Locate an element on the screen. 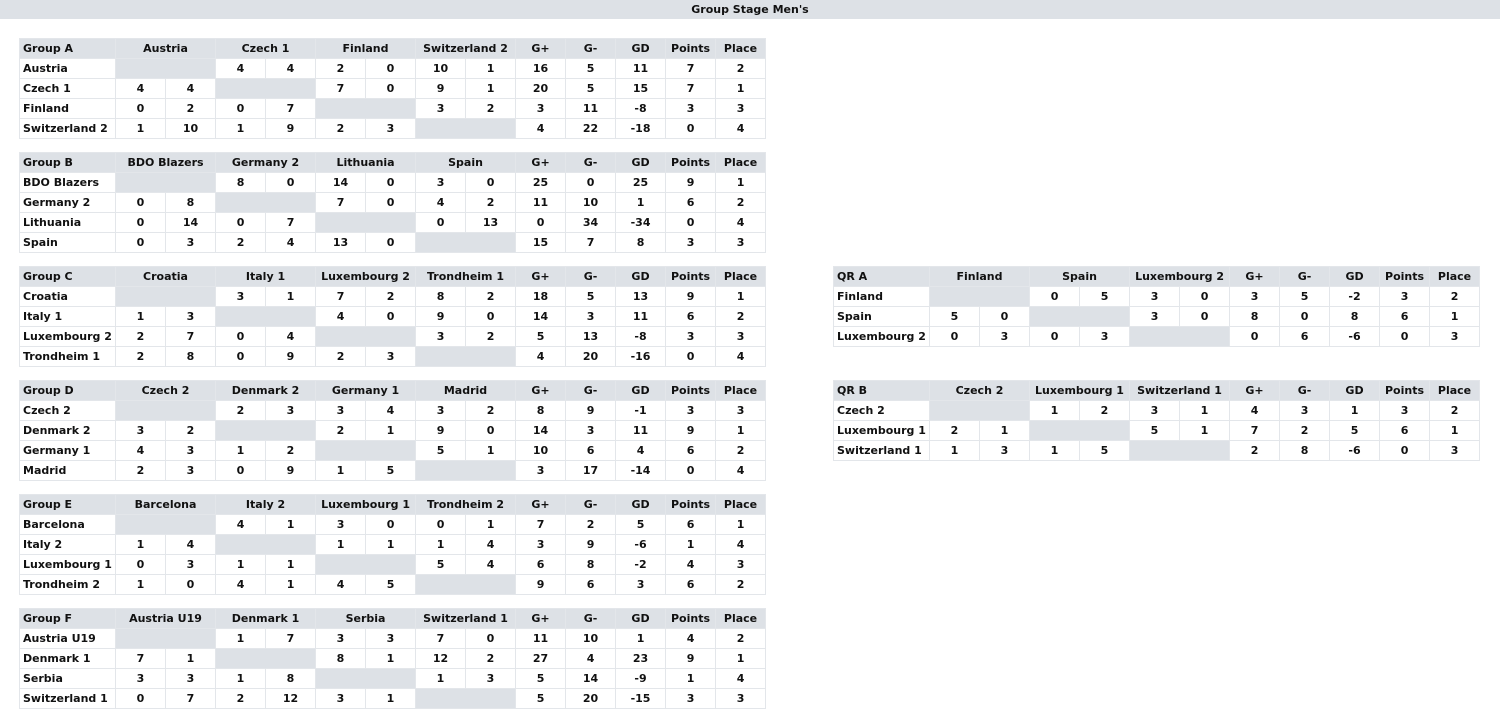 This screenshot has width=1500, height=722. team-name: Finland is located at coordinates (881, 296).